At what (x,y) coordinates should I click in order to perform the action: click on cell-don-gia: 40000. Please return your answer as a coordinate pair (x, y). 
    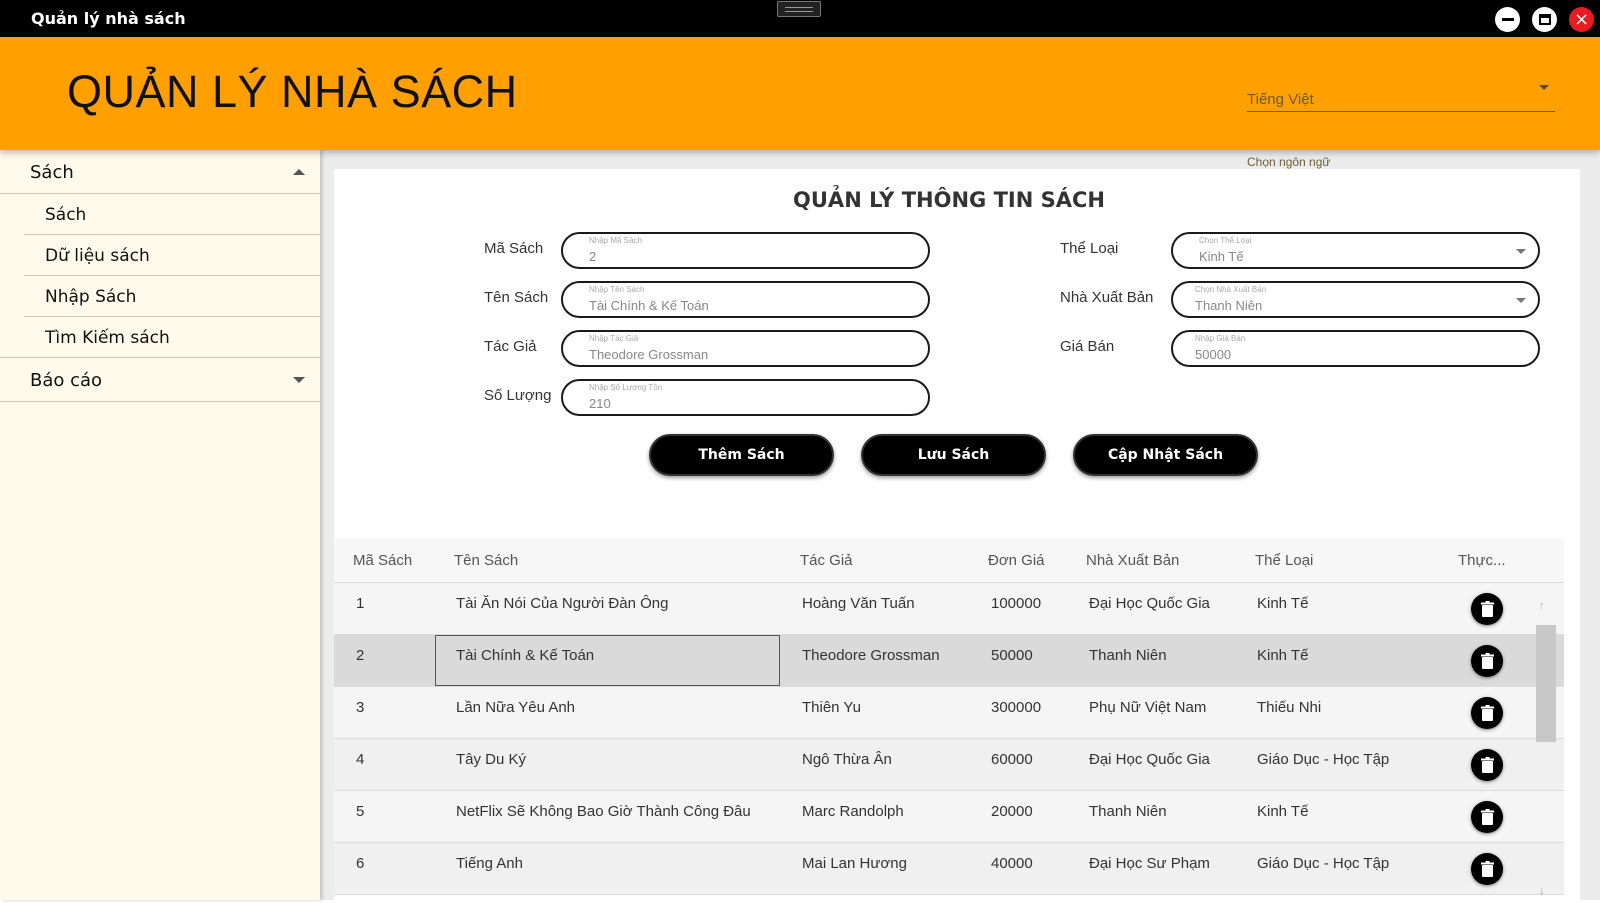
    Looking at the image, I should click on (1012, 863).